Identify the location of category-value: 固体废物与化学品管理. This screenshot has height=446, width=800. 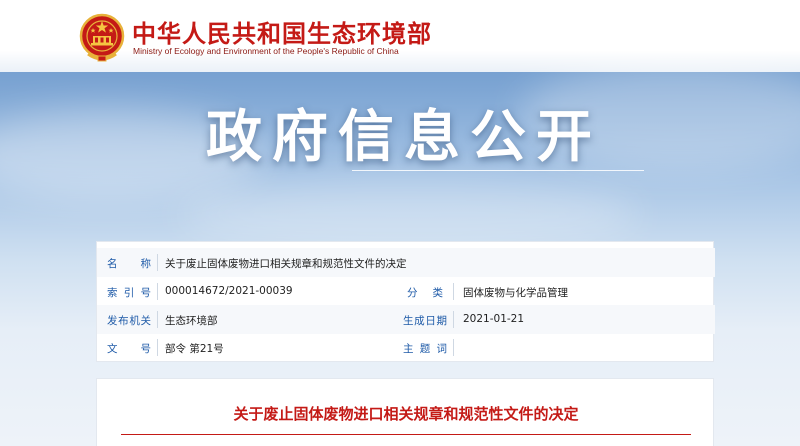
(515, 293).